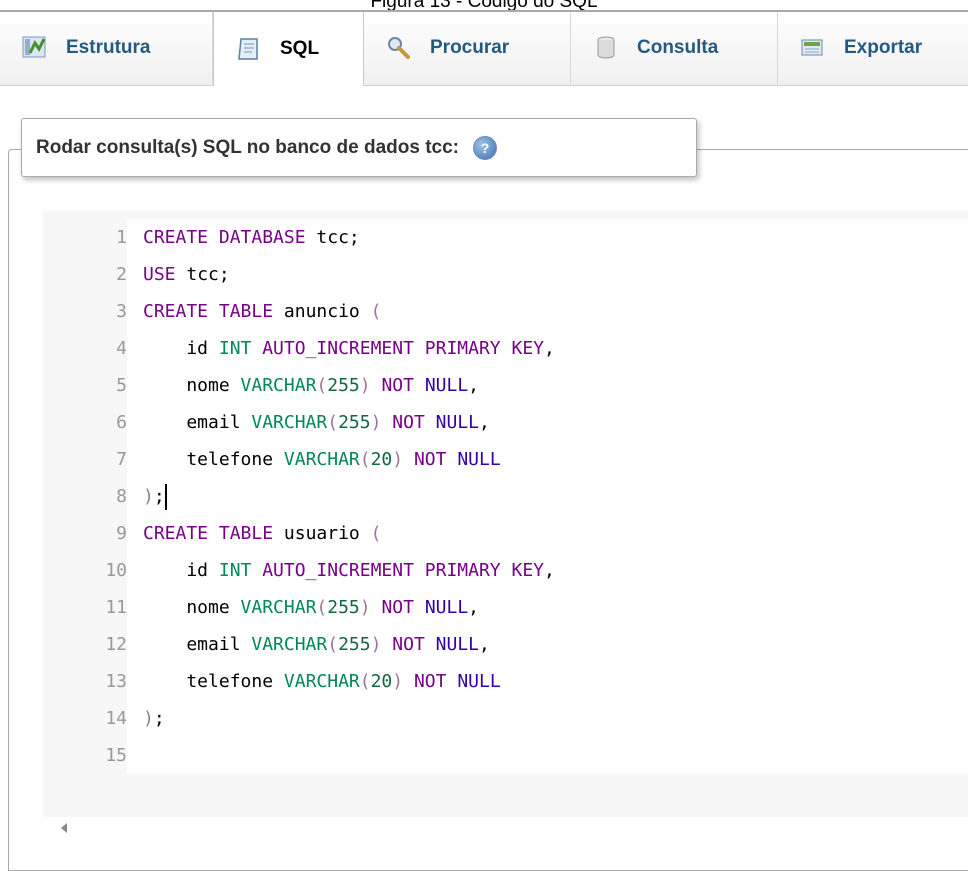 The image size is (968, 871). What do you see at coordinates (85, 755) in the screenshot?
I see `line-number: 15` at bounding box center [85, 755].